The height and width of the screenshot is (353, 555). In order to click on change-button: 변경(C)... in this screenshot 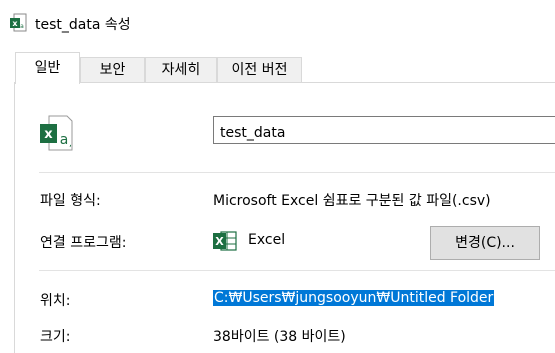, I will do `click(485, 243)`.